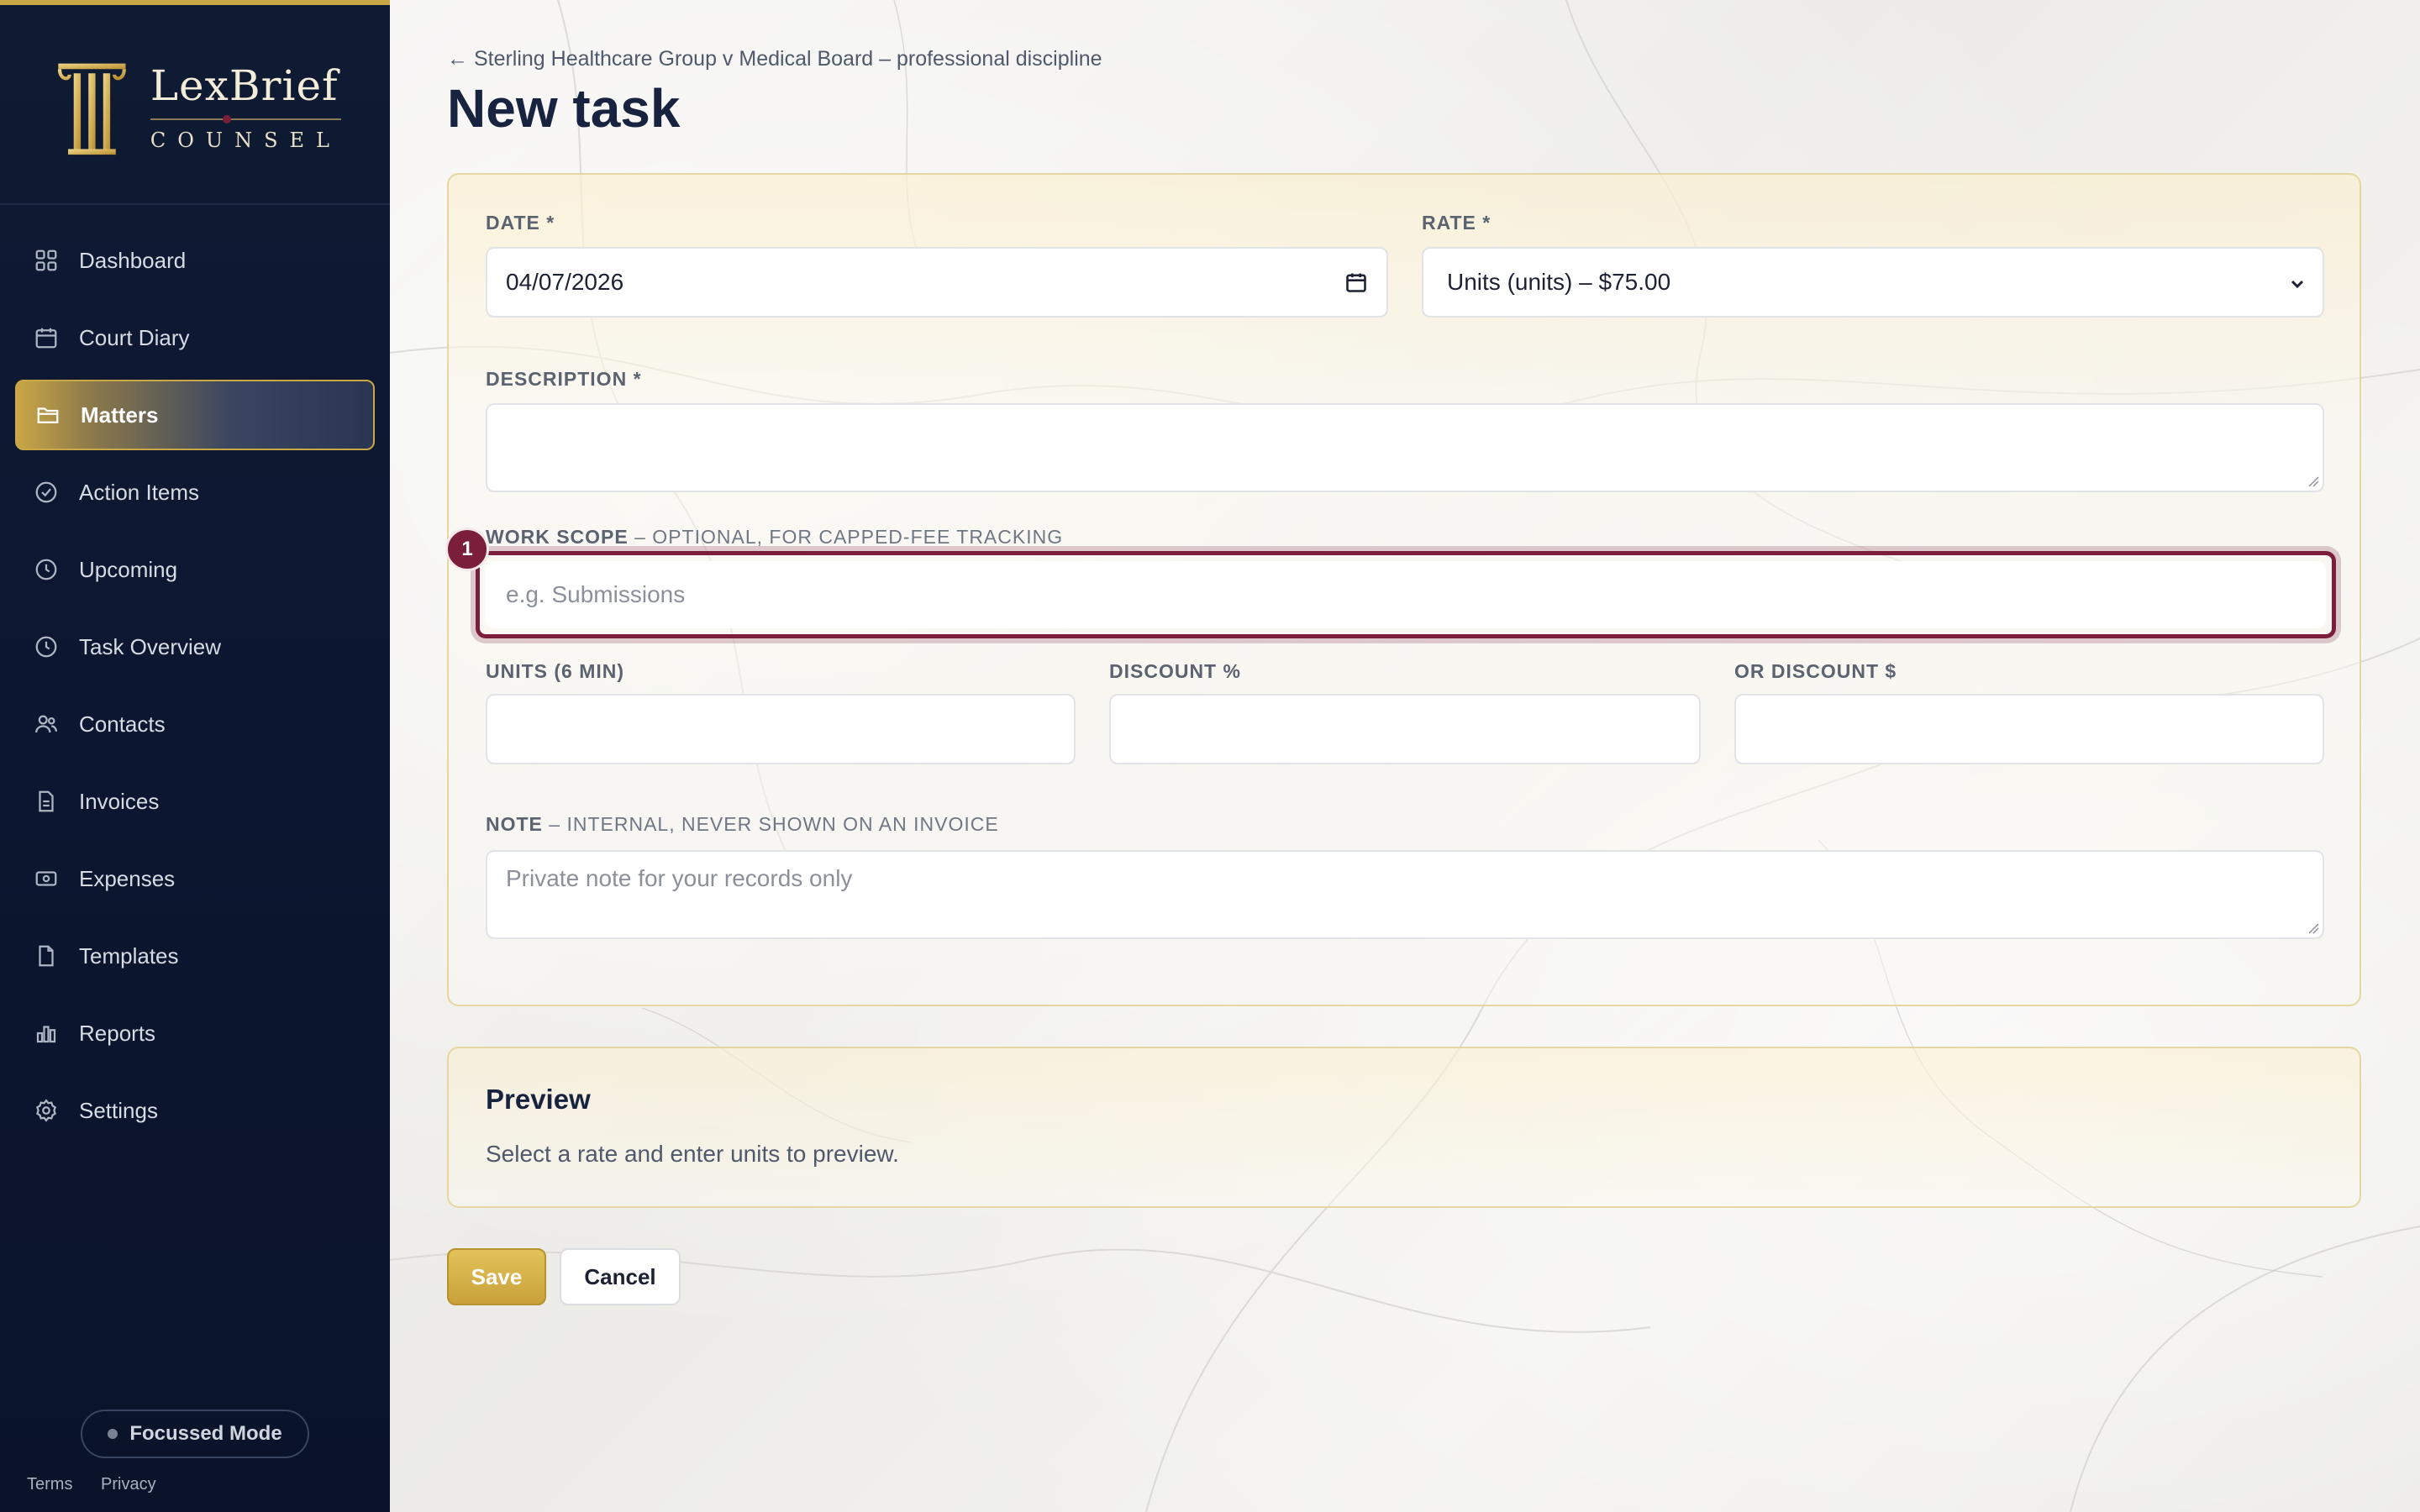 The height and width of the screenshot is (1512, 2420). I want to click on sidebar-item-label: Invoices, so click(120, 801).